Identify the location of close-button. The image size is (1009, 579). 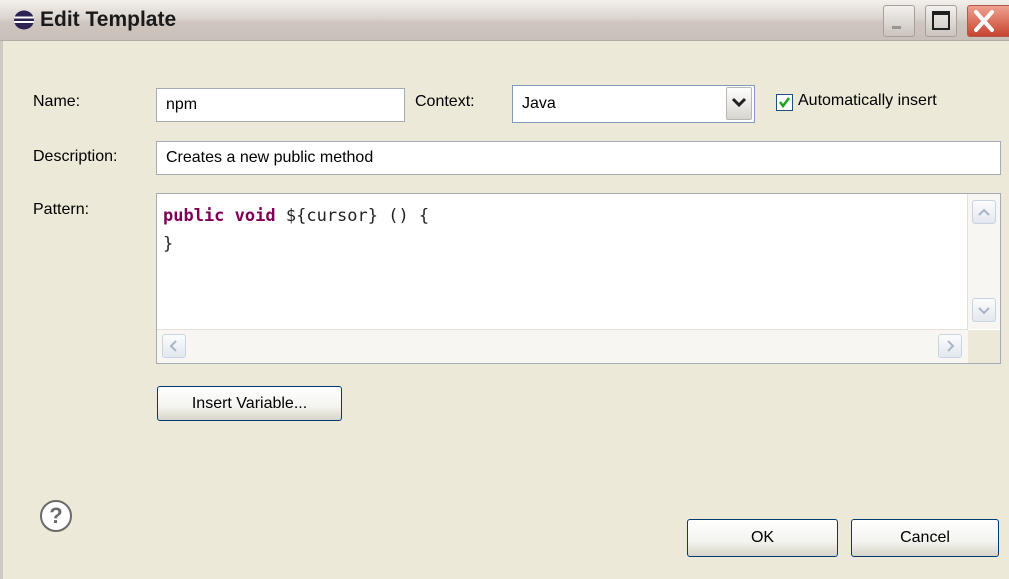
(988, 21).